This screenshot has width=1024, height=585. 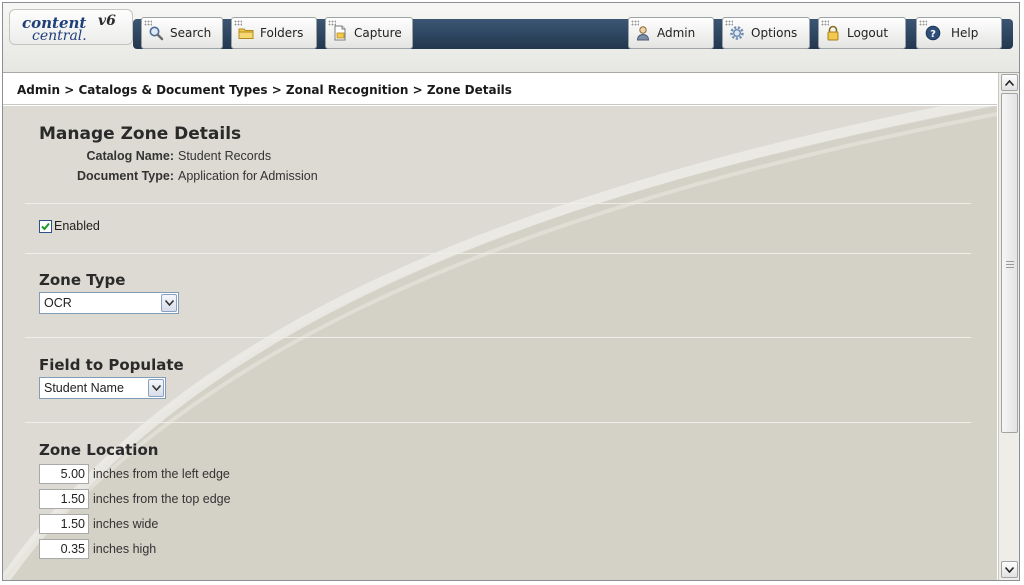 What do you see at coordinates (156, 33) in the screenshot?
I see `magnifier-icon` at bounding box center [156, 33].